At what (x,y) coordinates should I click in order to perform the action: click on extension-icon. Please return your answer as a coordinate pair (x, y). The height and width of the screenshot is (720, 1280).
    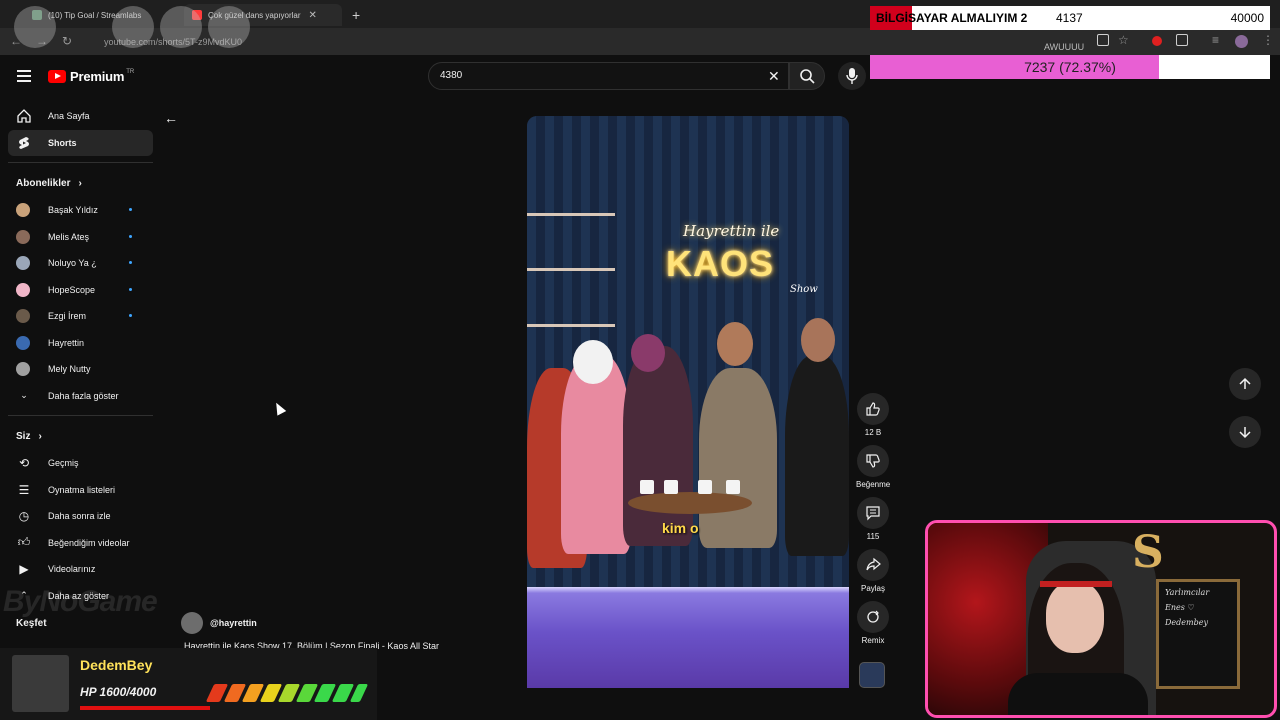
    Looking at the image, I should click on (1157, 41).